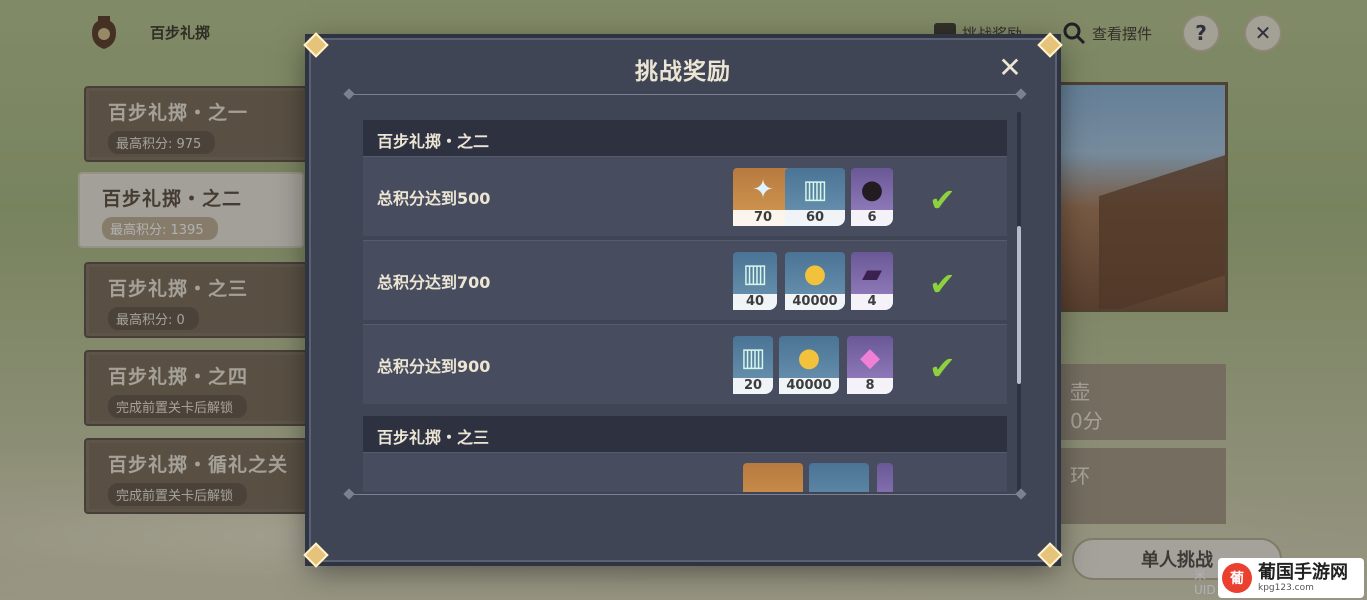 The width and height of the screenshot is (1367, 600). What do you see at coordinates (685, 138) in the screenshot?
I see `group-header: 百步礼掷・之二` at bounding box center [685, 138].